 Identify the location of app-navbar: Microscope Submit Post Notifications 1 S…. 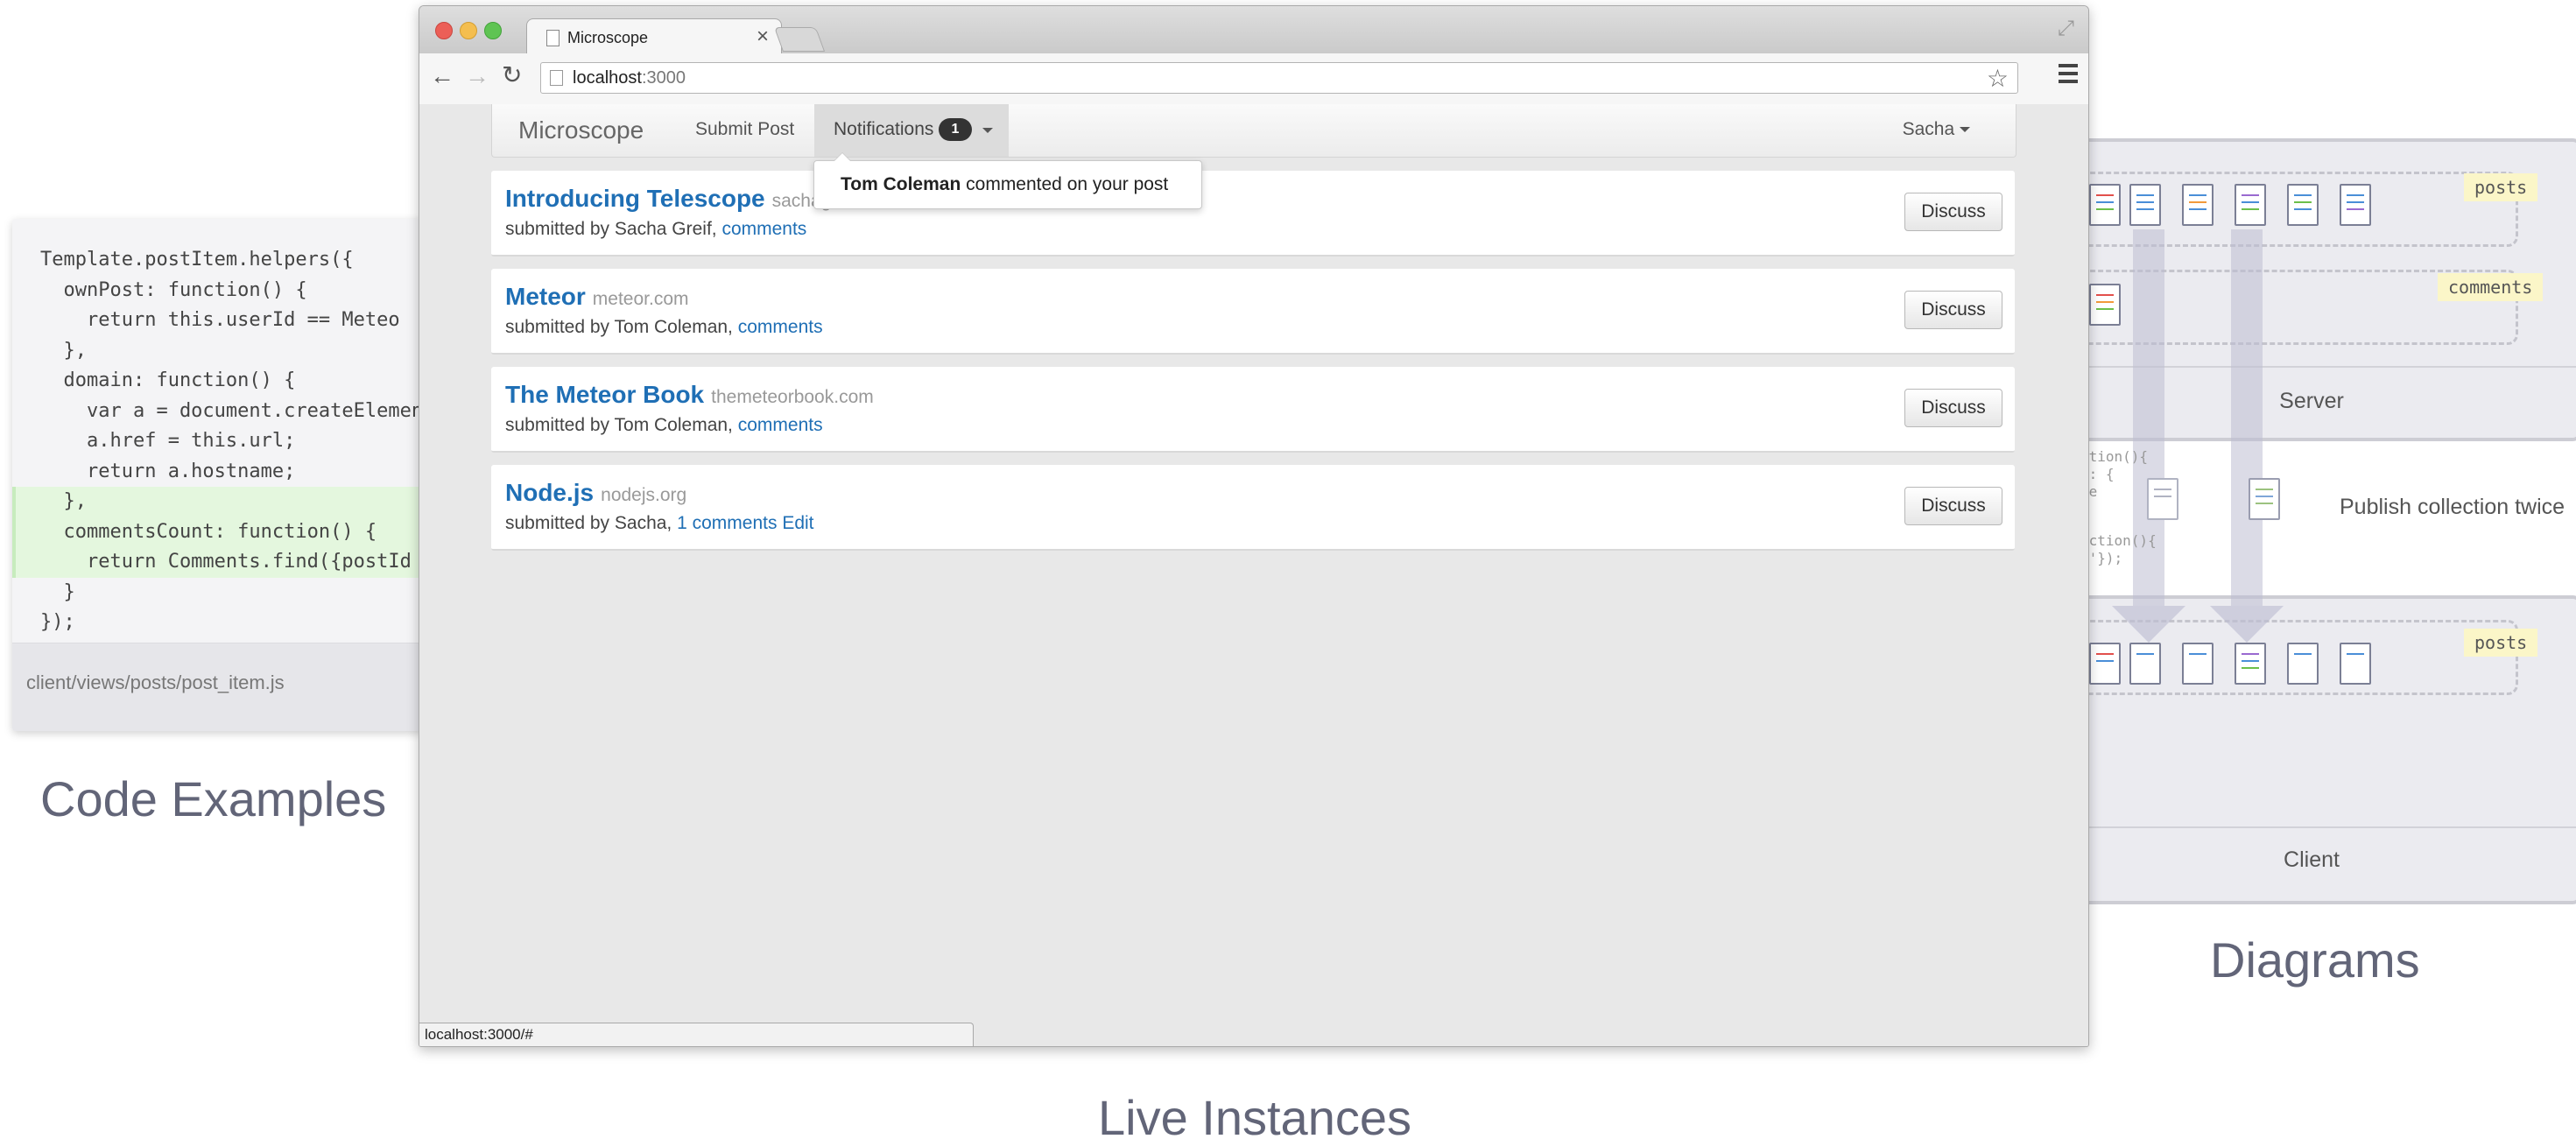
(1253, 131).